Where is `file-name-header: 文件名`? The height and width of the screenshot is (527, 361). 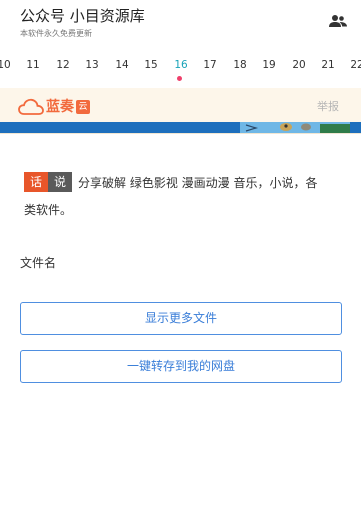
file-name-header: 文件名 is located at coordinates (38, 263).